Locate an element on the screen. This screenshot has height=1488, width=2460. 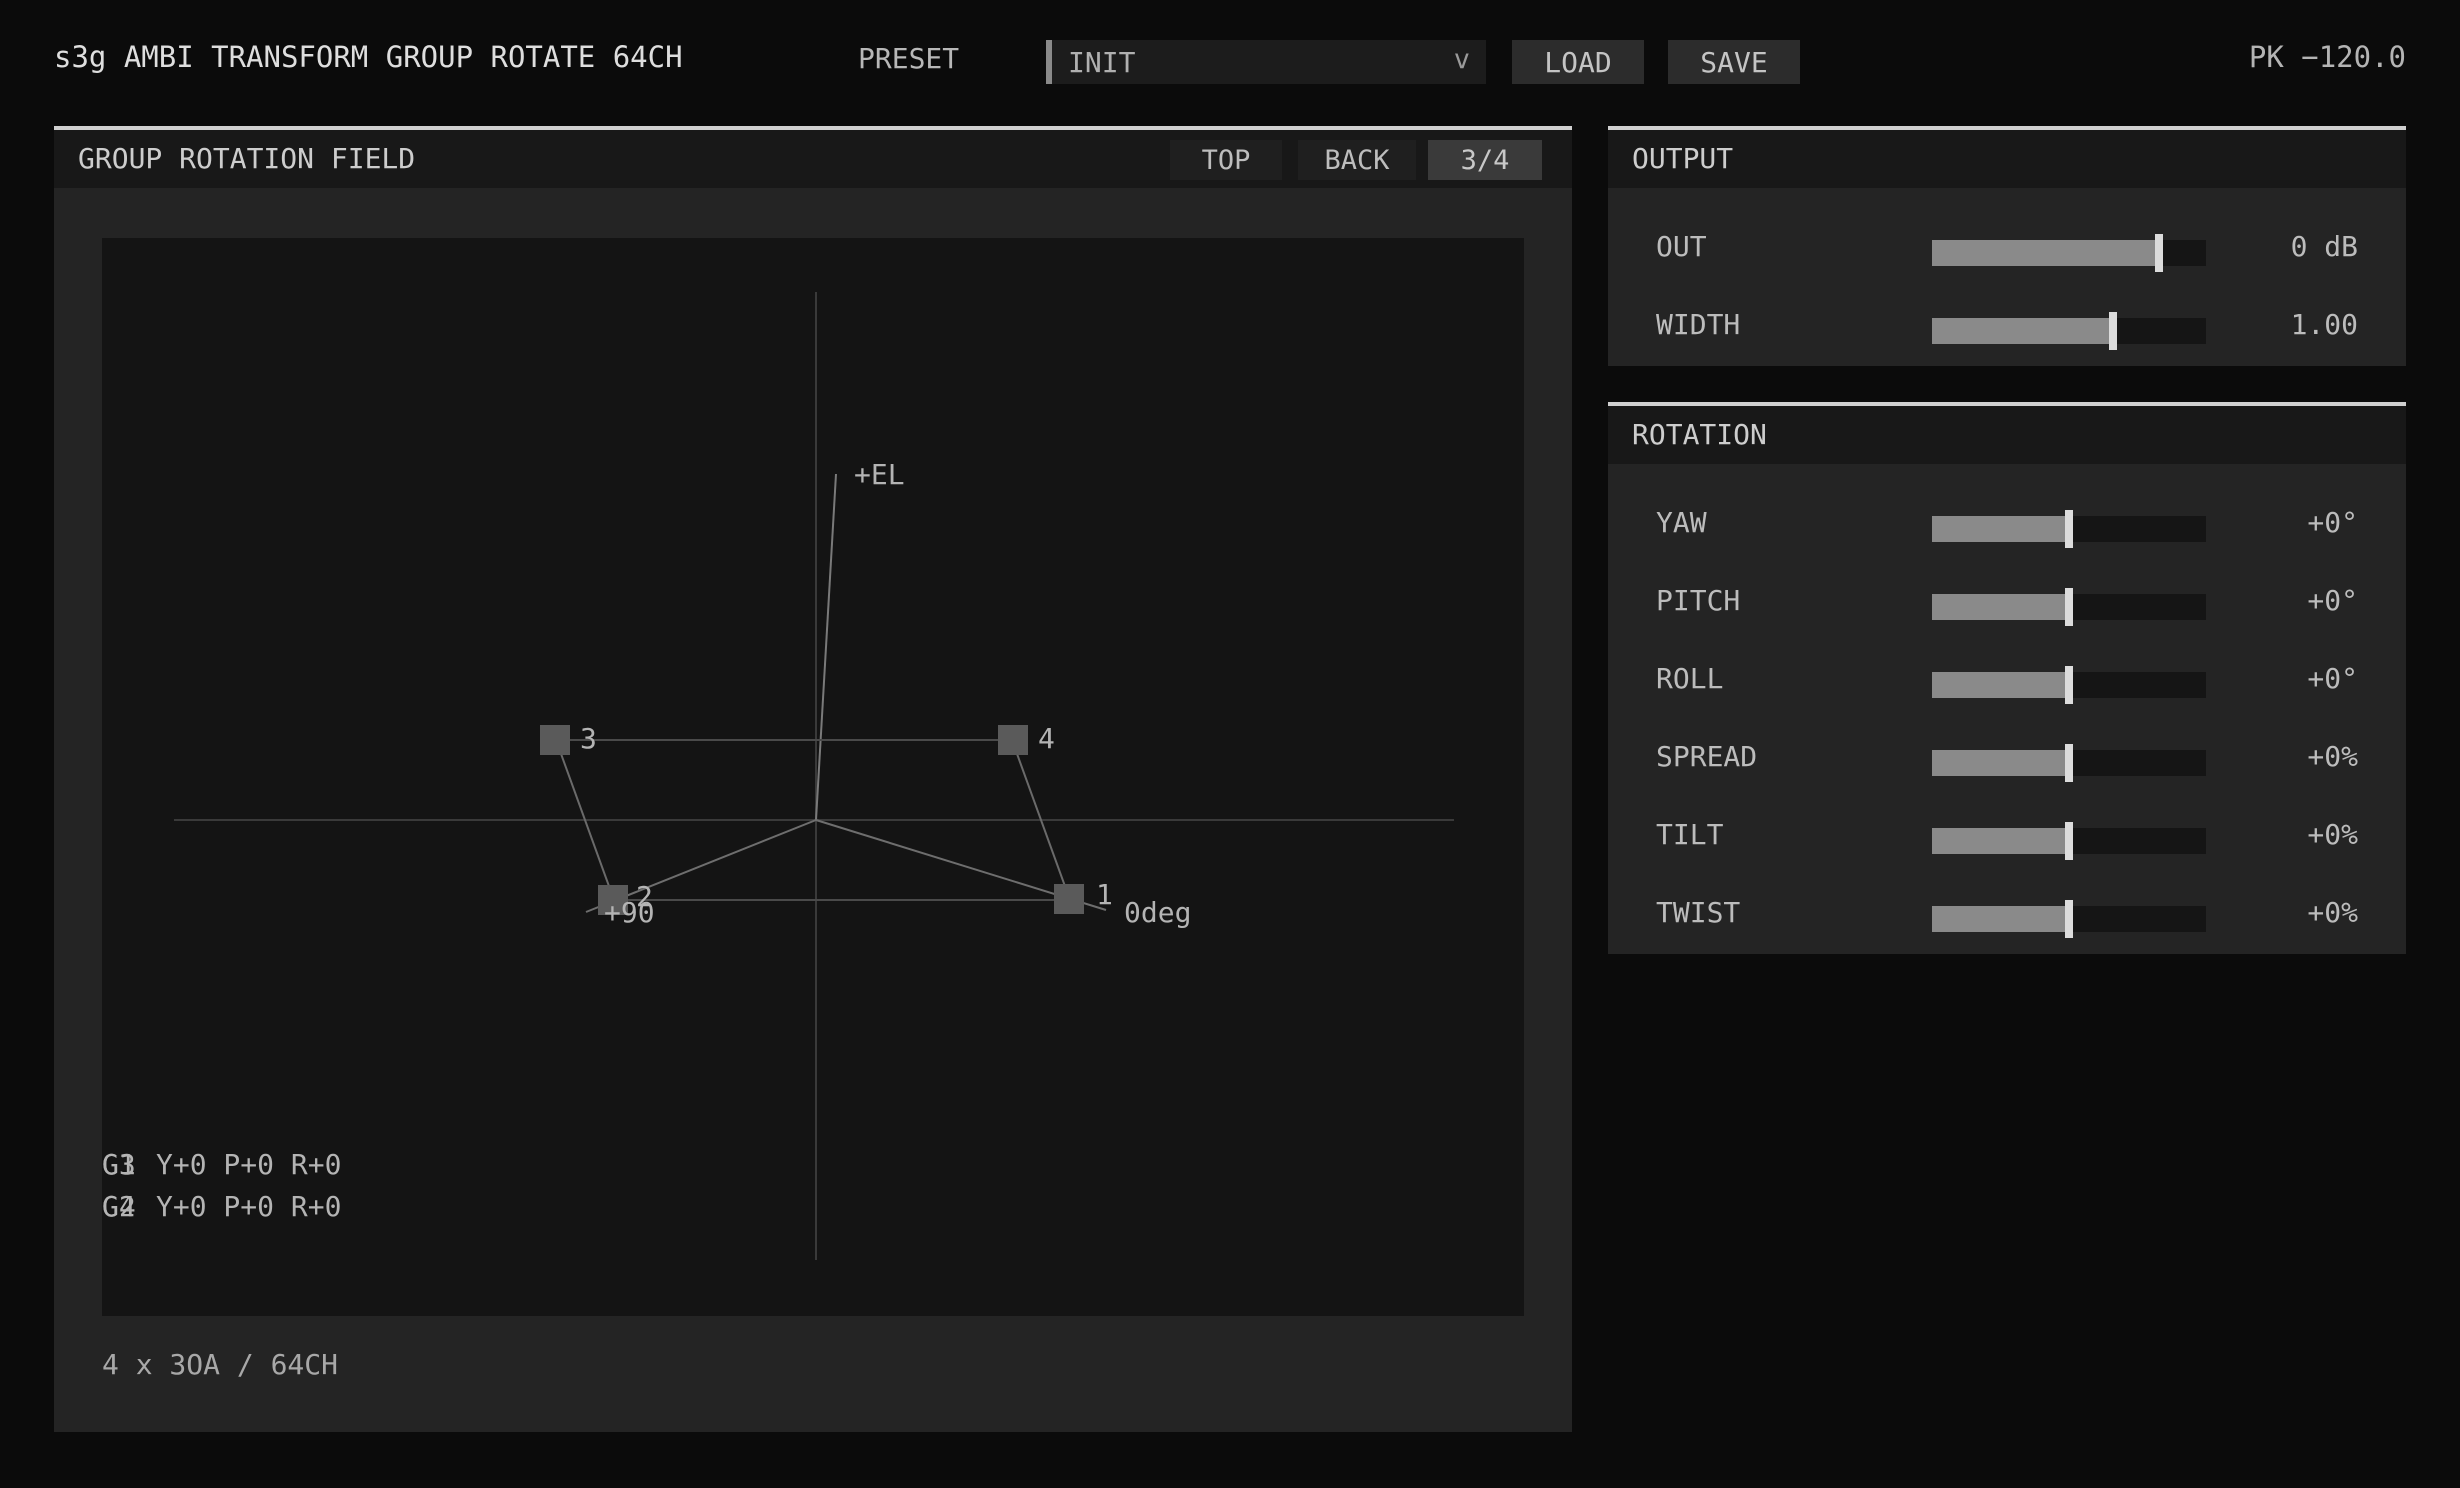
panel-title: ROTATION is located at coordinates (1699, 434).